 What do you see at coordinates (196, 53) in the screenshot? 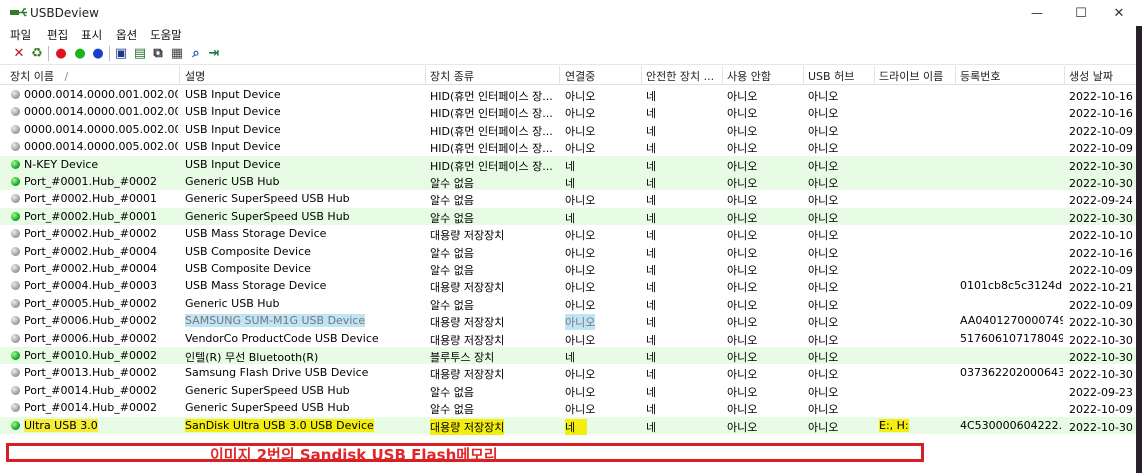
I see `find-button: ⌕` at bounding box center [196, 53].